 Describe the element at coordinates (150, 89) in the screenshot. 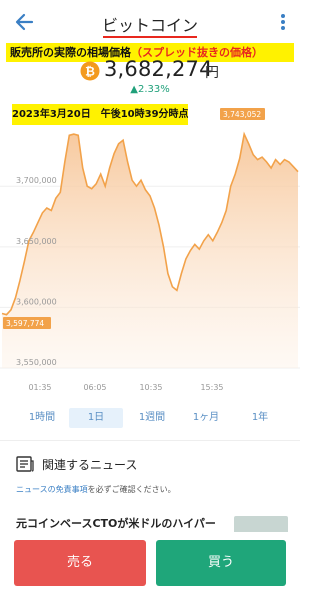

I see `price-change: ▲2.33%` at that location.